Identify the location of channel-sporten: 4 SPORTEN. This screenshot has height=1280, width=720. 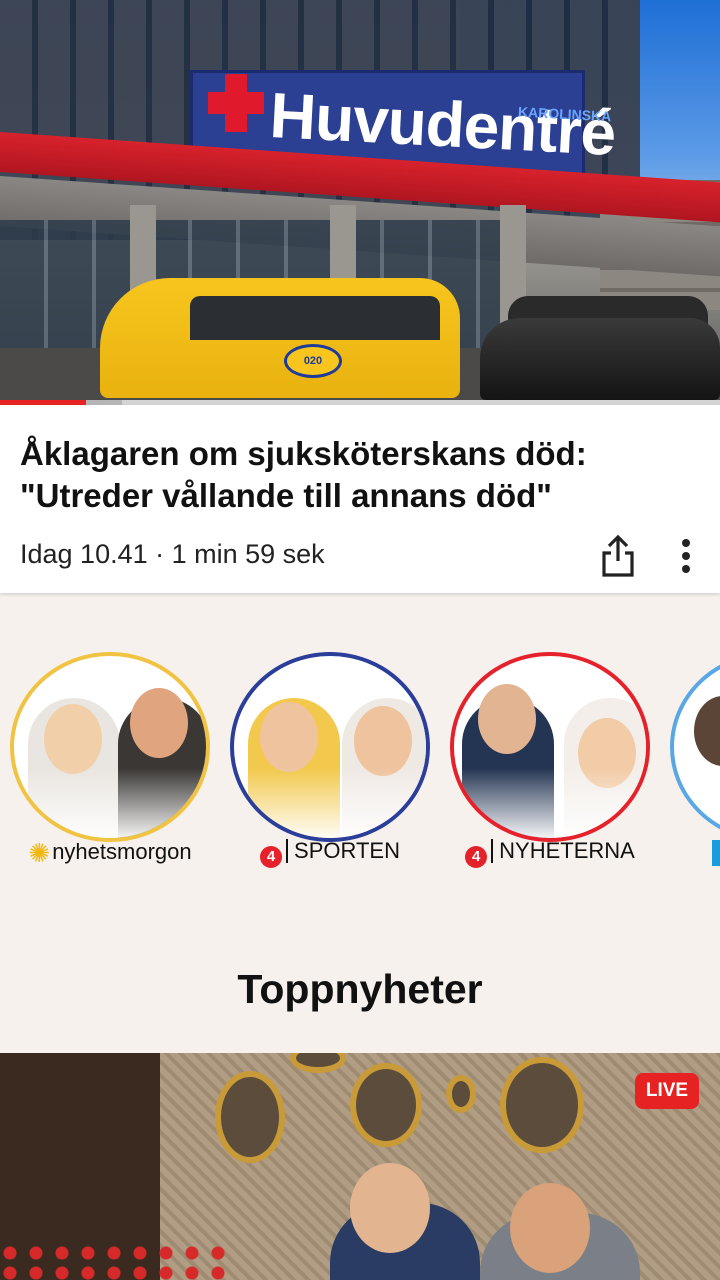
(330, 760).